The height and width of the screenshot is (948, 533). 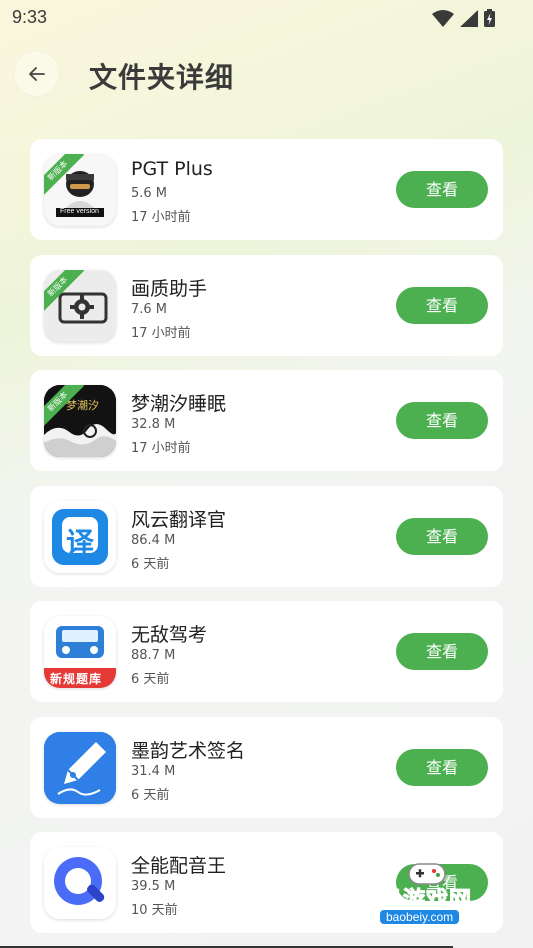 What do you see at coordinates (80, 190) in the screenshot?
I see `pgt-plus-icon: Free version 新版本` at bounding box center [80, 190].